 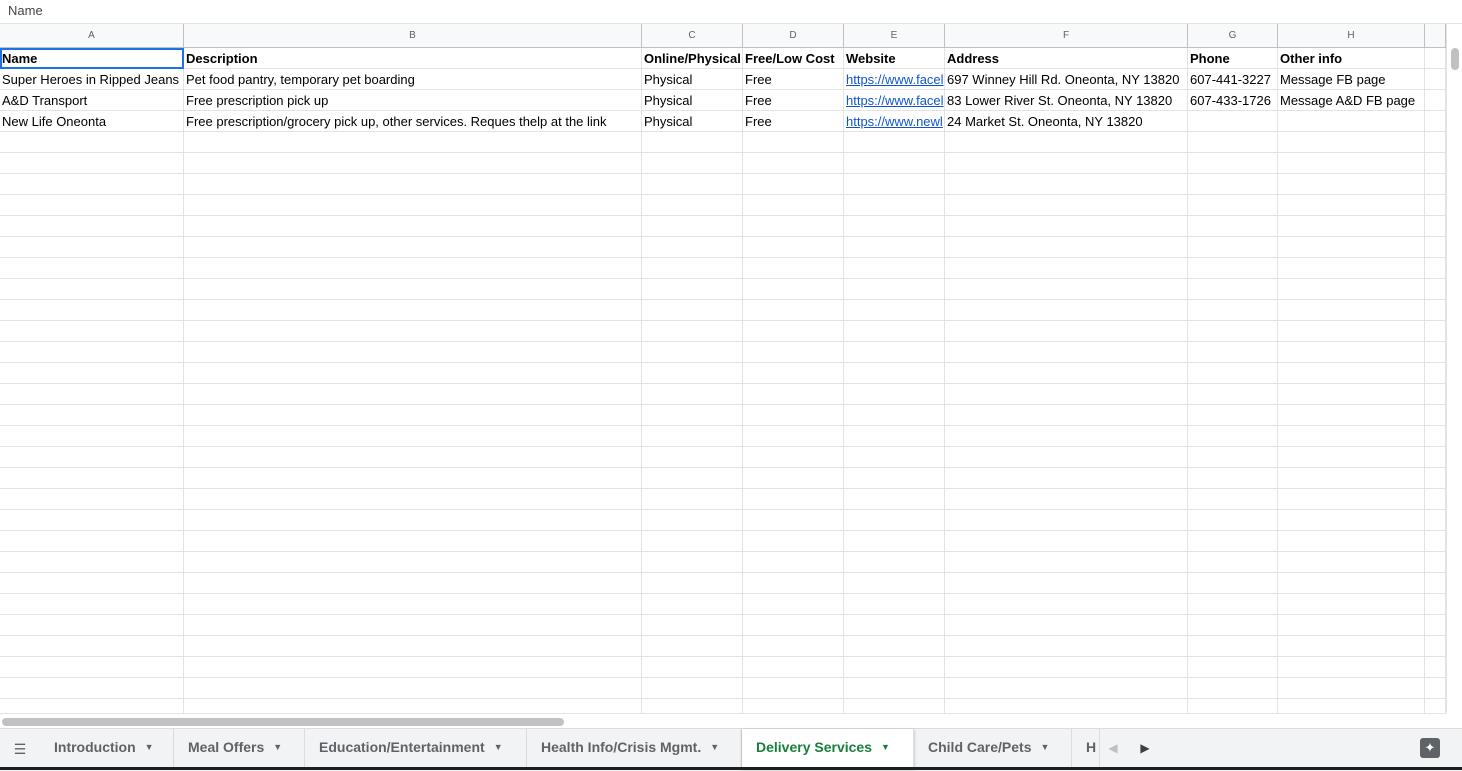 What do you see at coordinates (1351, 58) in the screenshot?
I see `table-cell: Other info` at bounding box center [1351, 58].